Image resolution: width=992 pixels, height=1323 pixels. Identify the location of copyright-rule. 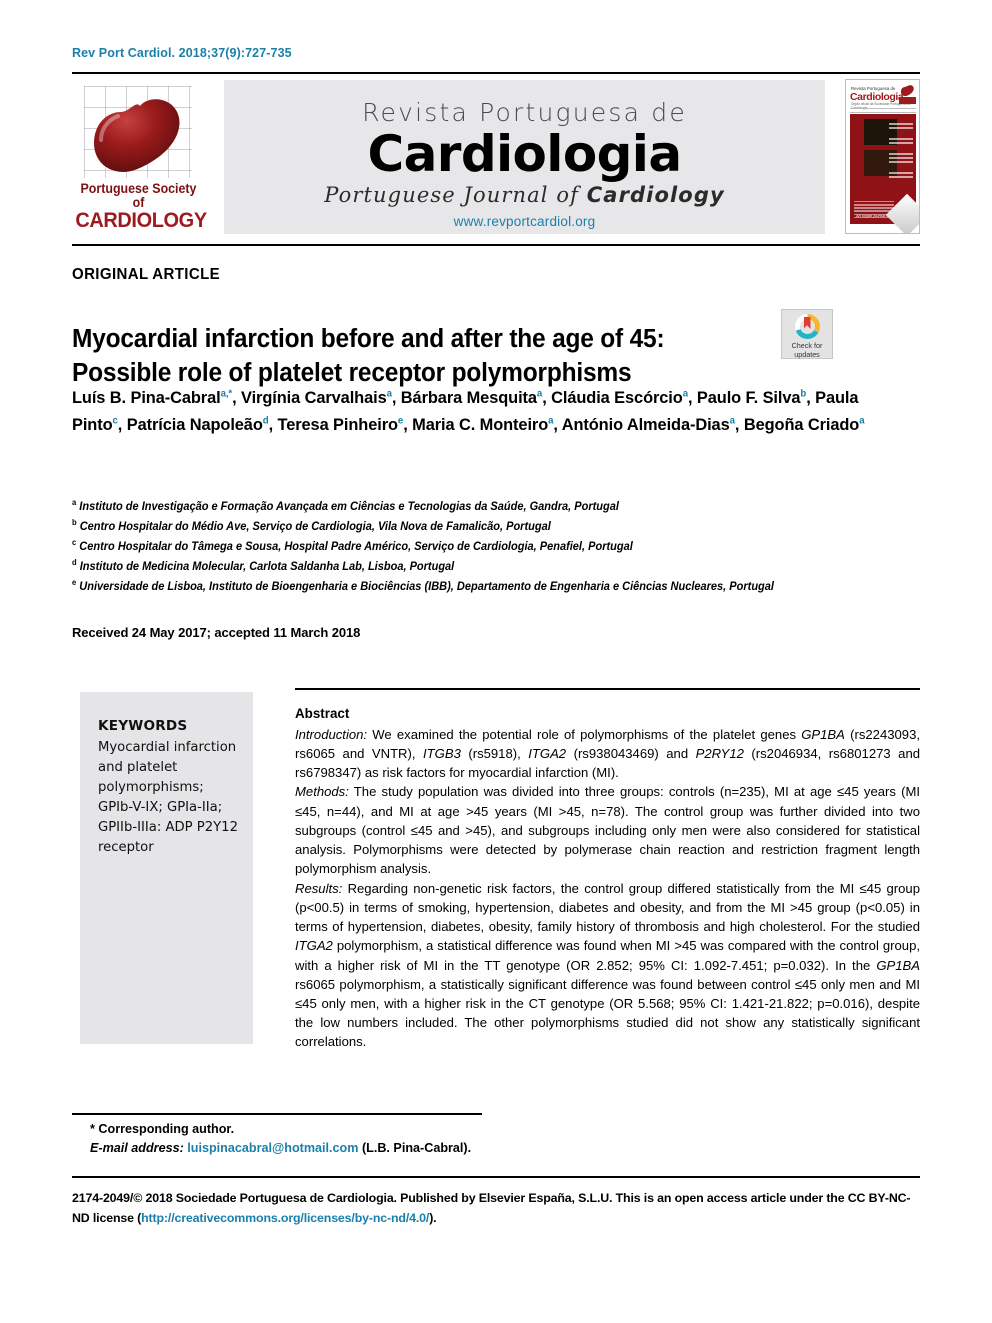
(496, 1177).